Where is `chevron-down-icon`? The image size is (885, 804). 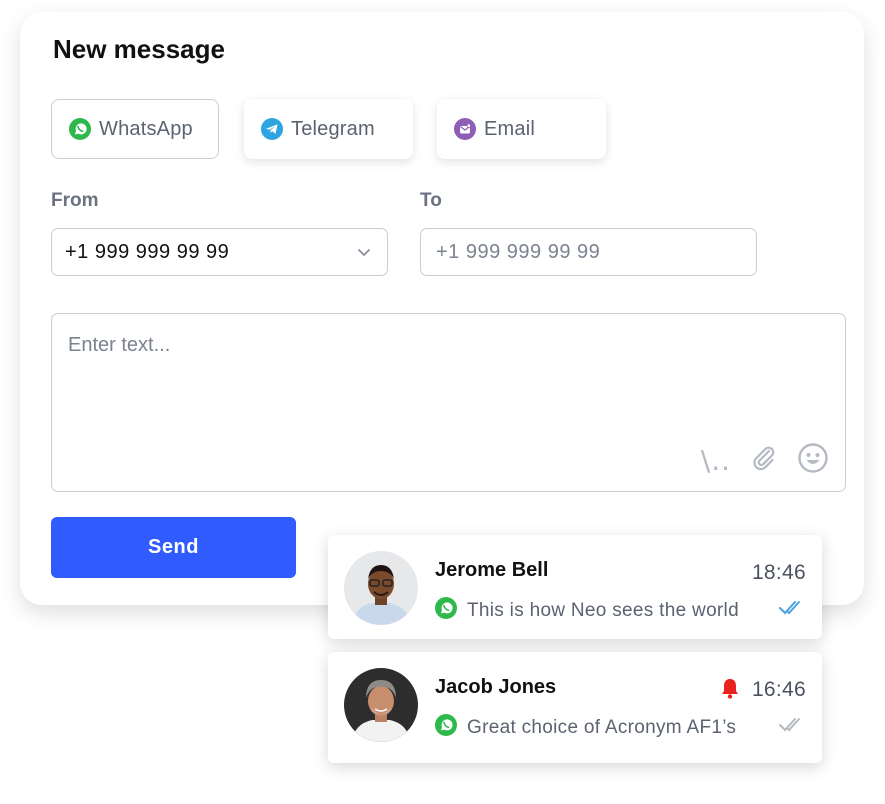
chevron-down-icon is located at coordinates (364, 254).